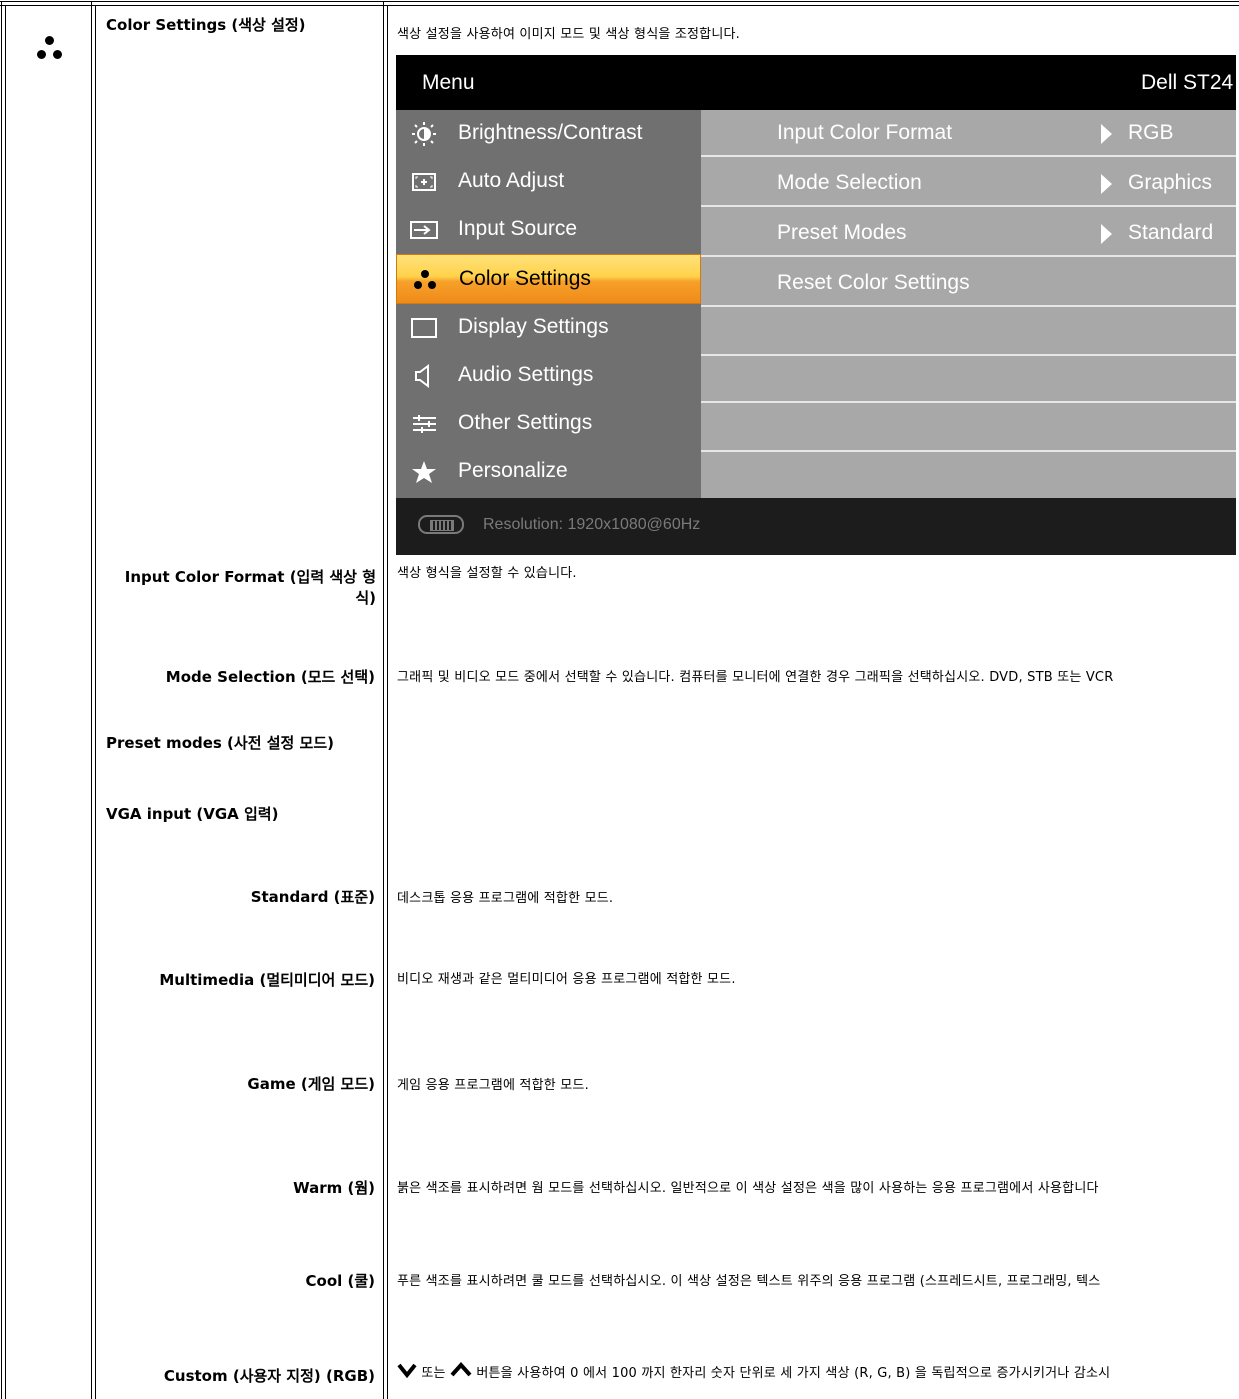 The width and height of the screenshot is (1239, 1399). I want to click on auto-adjust-icon, so click(424, 182).